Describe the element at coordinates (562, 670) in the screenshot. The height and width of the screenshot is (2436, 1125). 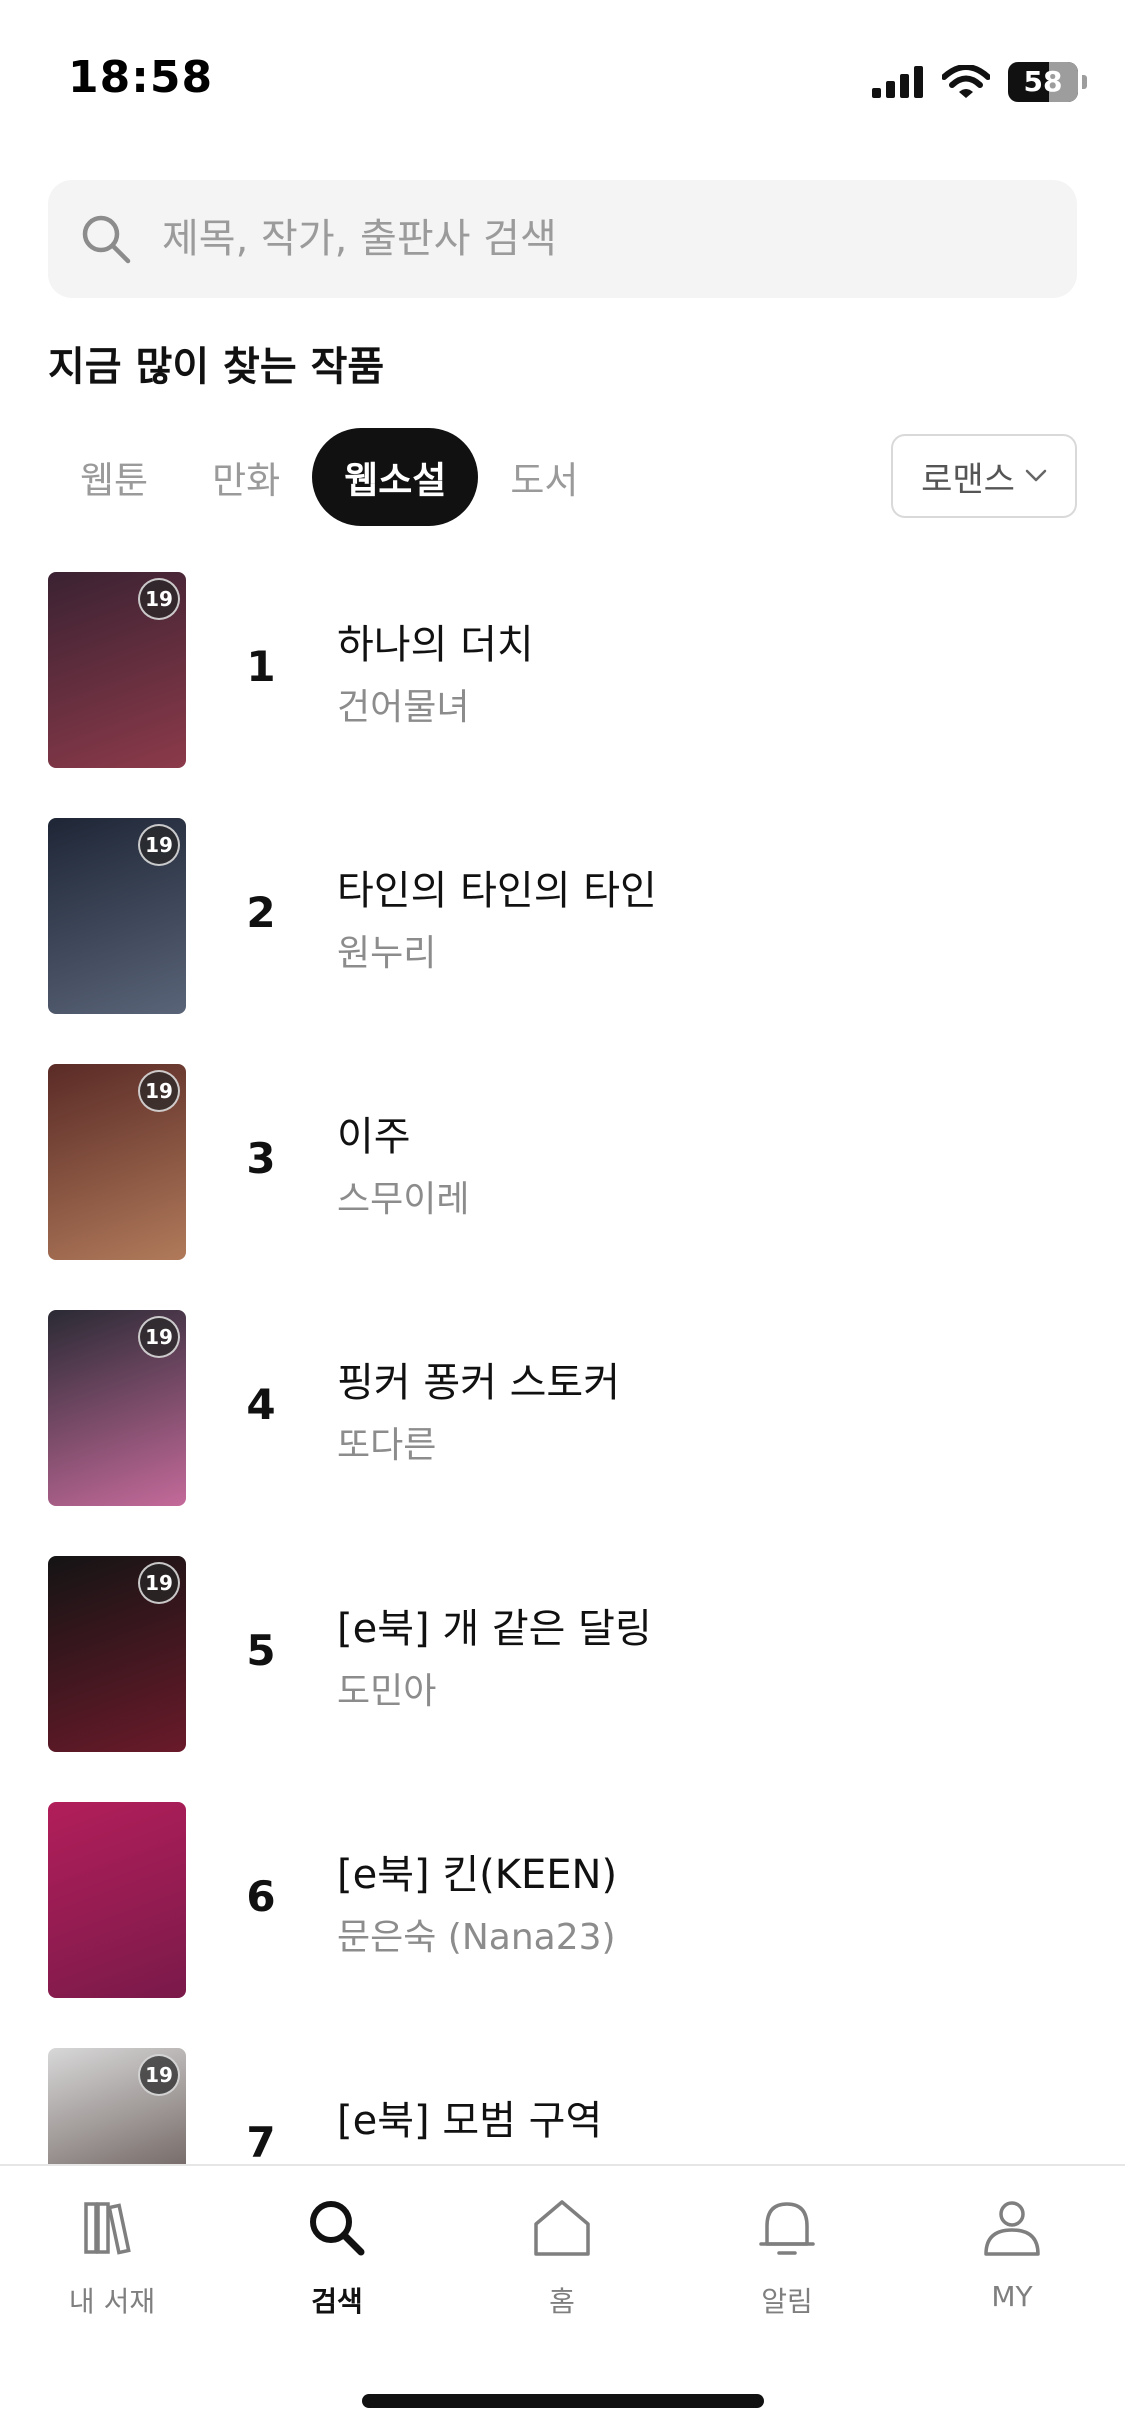
I see `ranking-item: 19 1 하나의 더치건어물녀` at that location.